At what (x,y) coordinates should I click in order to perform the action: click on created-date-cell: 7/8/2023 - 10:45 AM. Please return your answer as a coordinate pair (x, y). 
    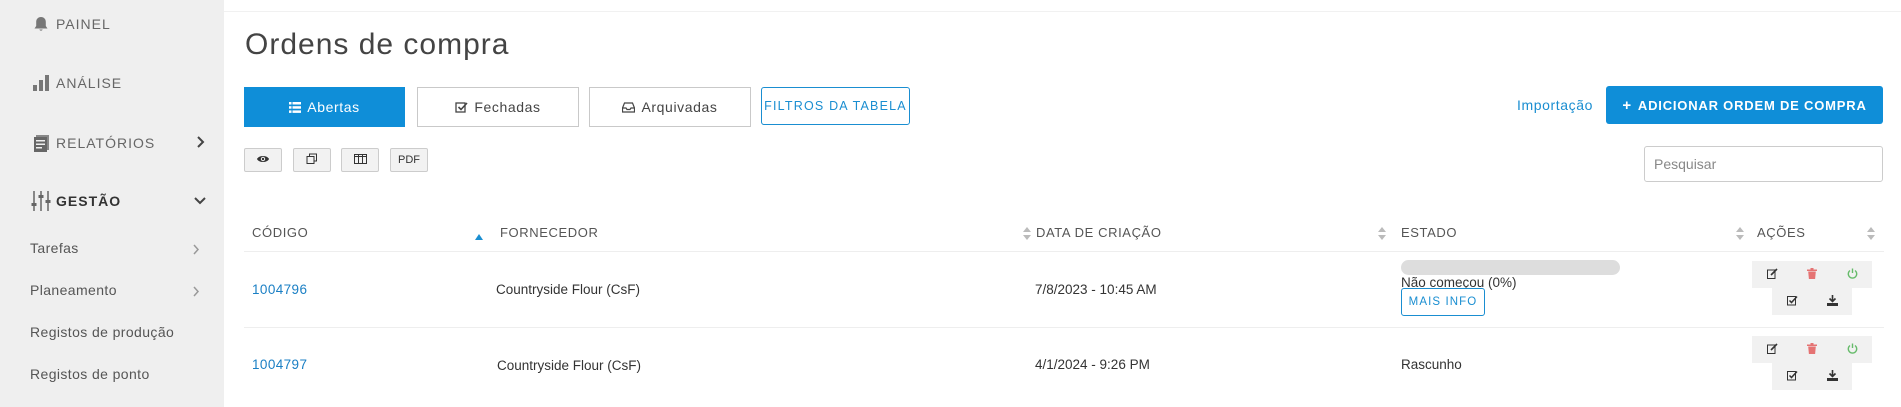
    Looking at the image, I should click on (1096, 289).